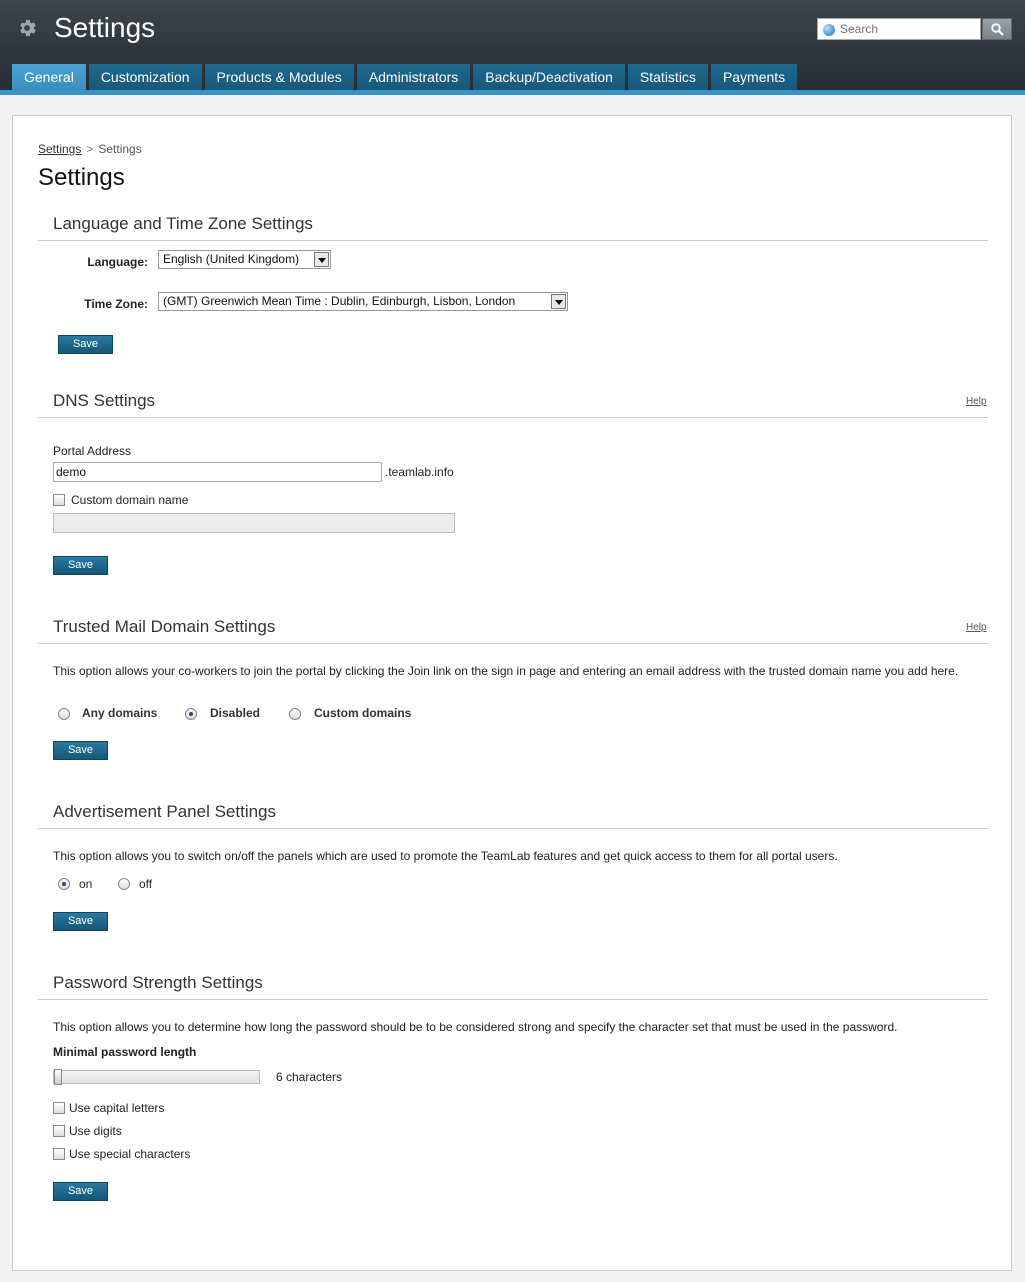 The image size is (1025, 1282). I want to click on radio-disabled-label: Disabled, so click(235, 713).